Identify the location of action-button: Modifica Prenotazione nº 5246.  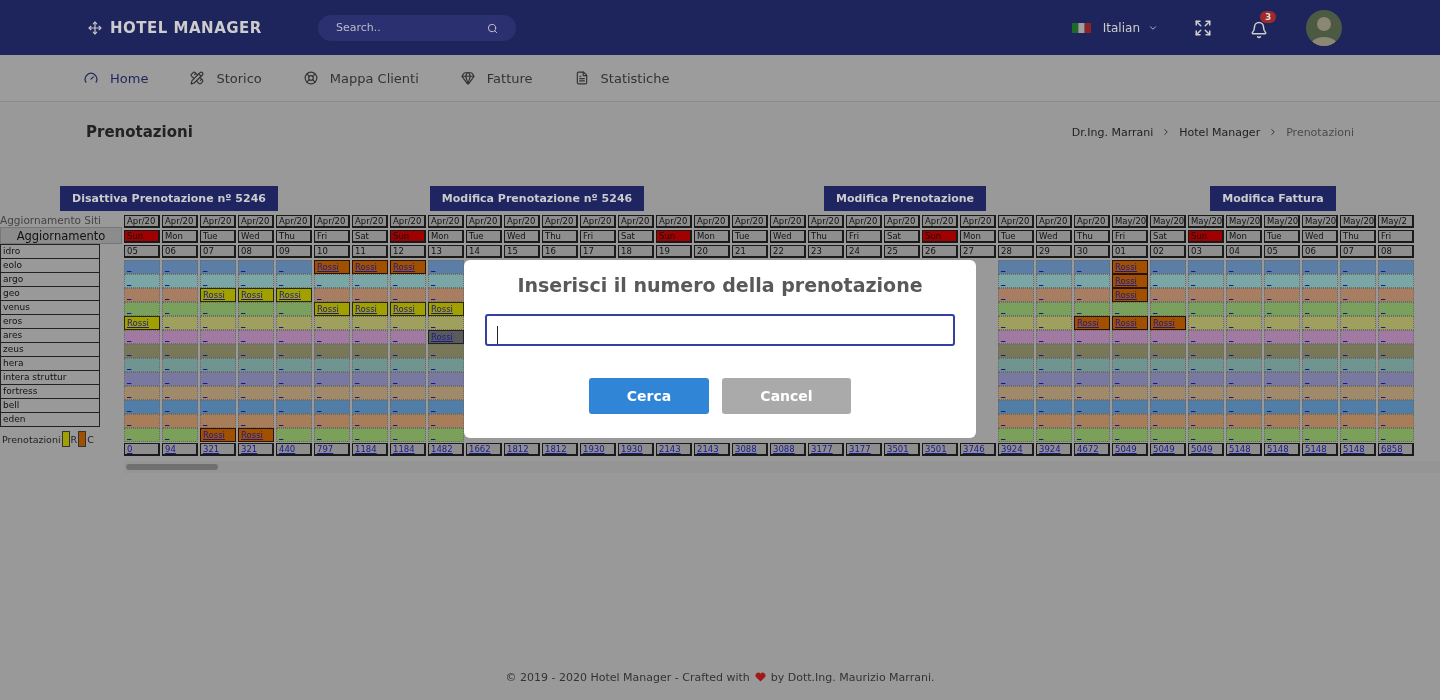
(537, 198).